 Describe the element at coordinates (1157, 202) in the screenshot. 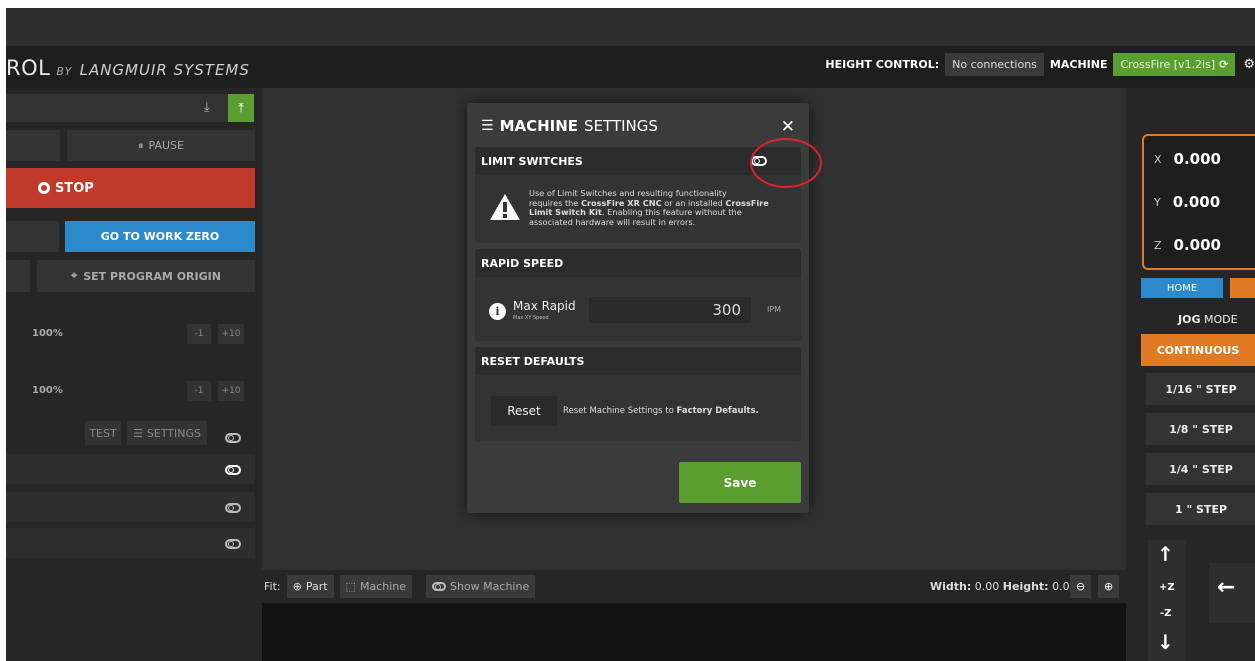

I see `y-axis-label: Y` at that location.